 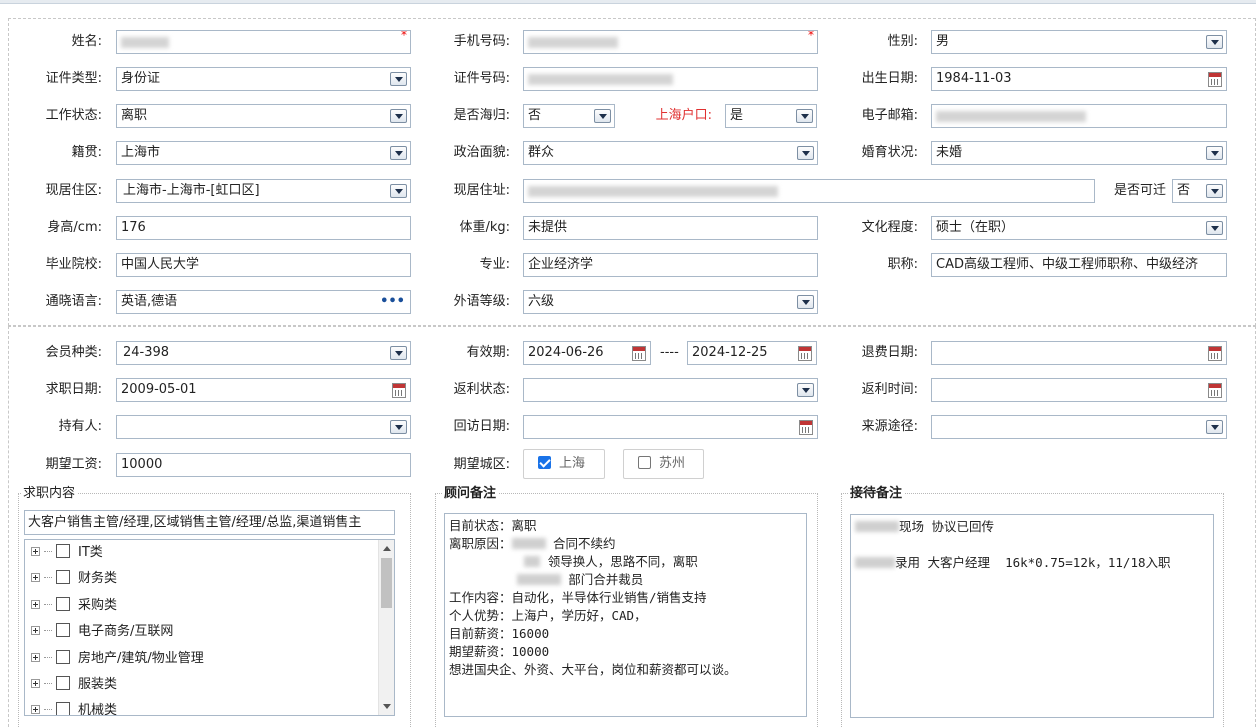 I want to click on marital-label: 婚育状况:, so click(x=889, y=152).